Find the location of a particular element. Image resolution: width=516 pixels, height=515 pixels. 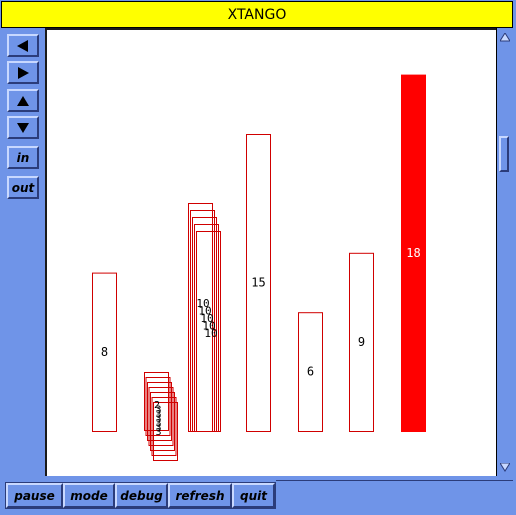

pan-left-button is located at coordinates (23, 45).